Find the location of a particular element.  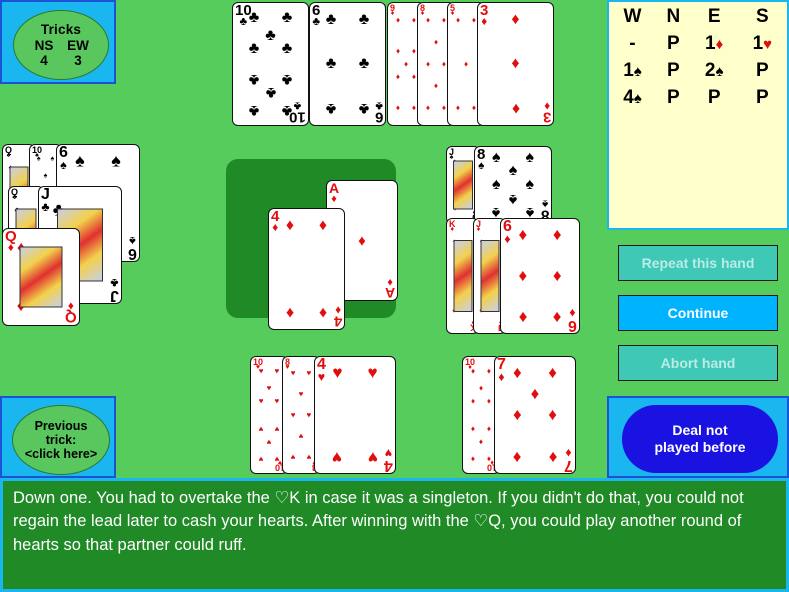

card-pips: ♦ ♦ ♦ ♦ ♦ ♦ ♦ is located at coordinates (535, 415).